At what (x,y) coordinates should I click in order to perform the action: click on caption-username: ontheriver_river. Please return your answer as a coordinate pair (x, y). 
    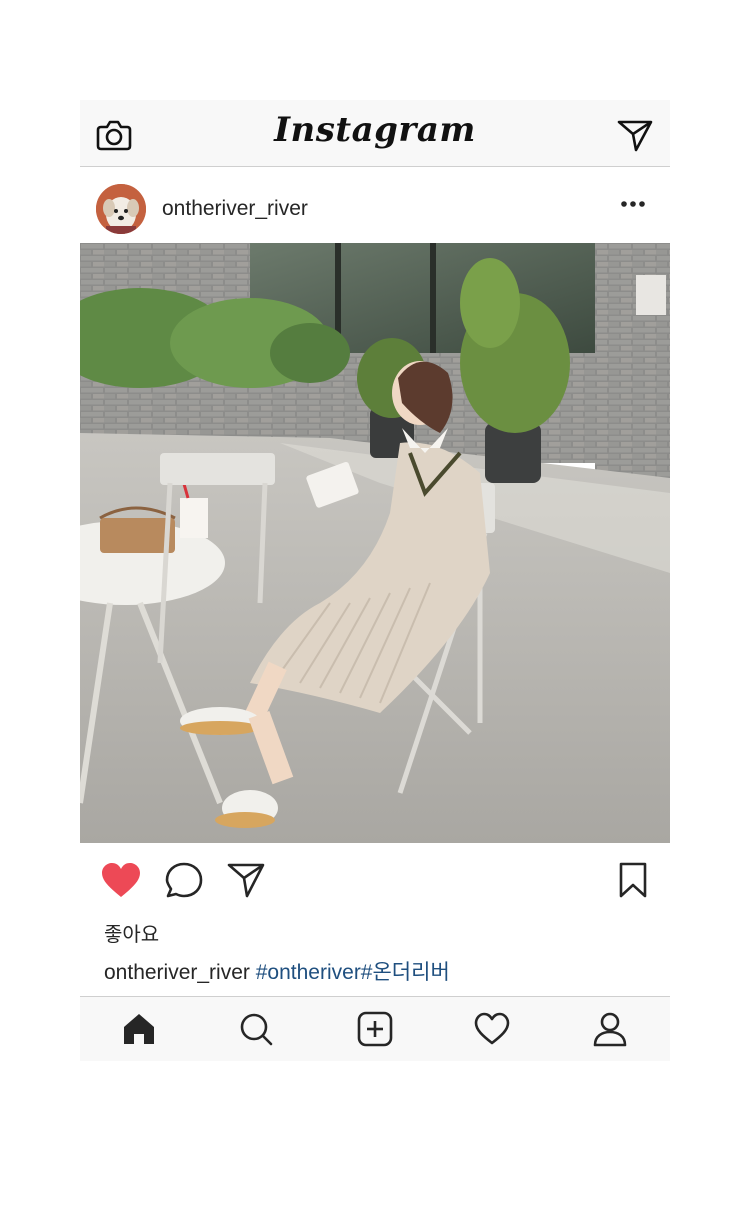
    Looking at the image, I should click on (177, 972).